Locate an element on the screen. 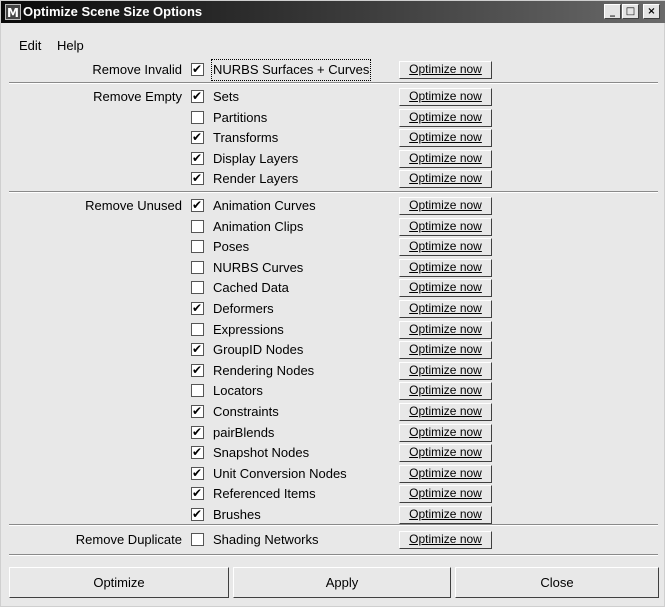 This screenshot has height=607, width=665. option-label: Animation Clips is located at coordinates (258, 227).